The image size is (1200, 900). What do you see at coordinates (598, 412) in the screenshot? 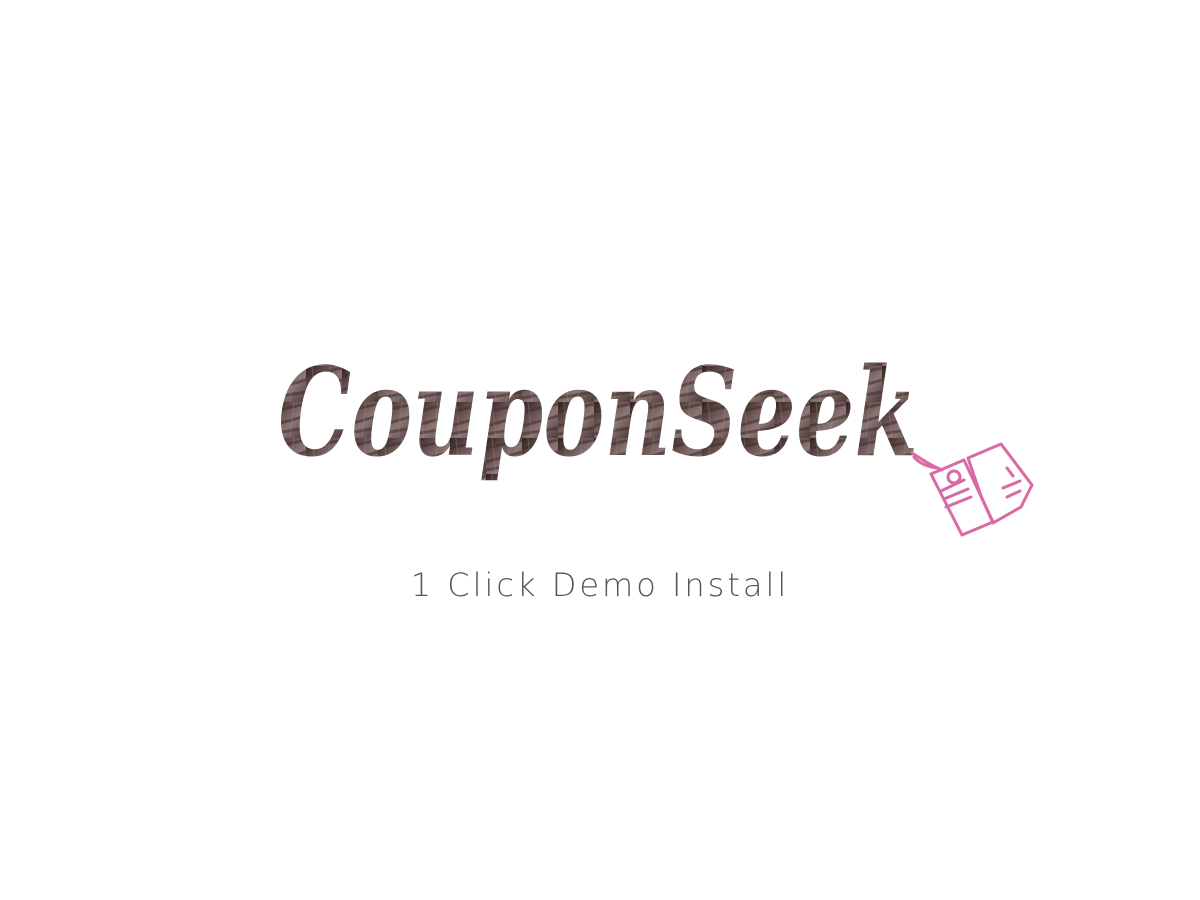
I see `logo-text: CouponSeek` at bounding box center [598, 412].